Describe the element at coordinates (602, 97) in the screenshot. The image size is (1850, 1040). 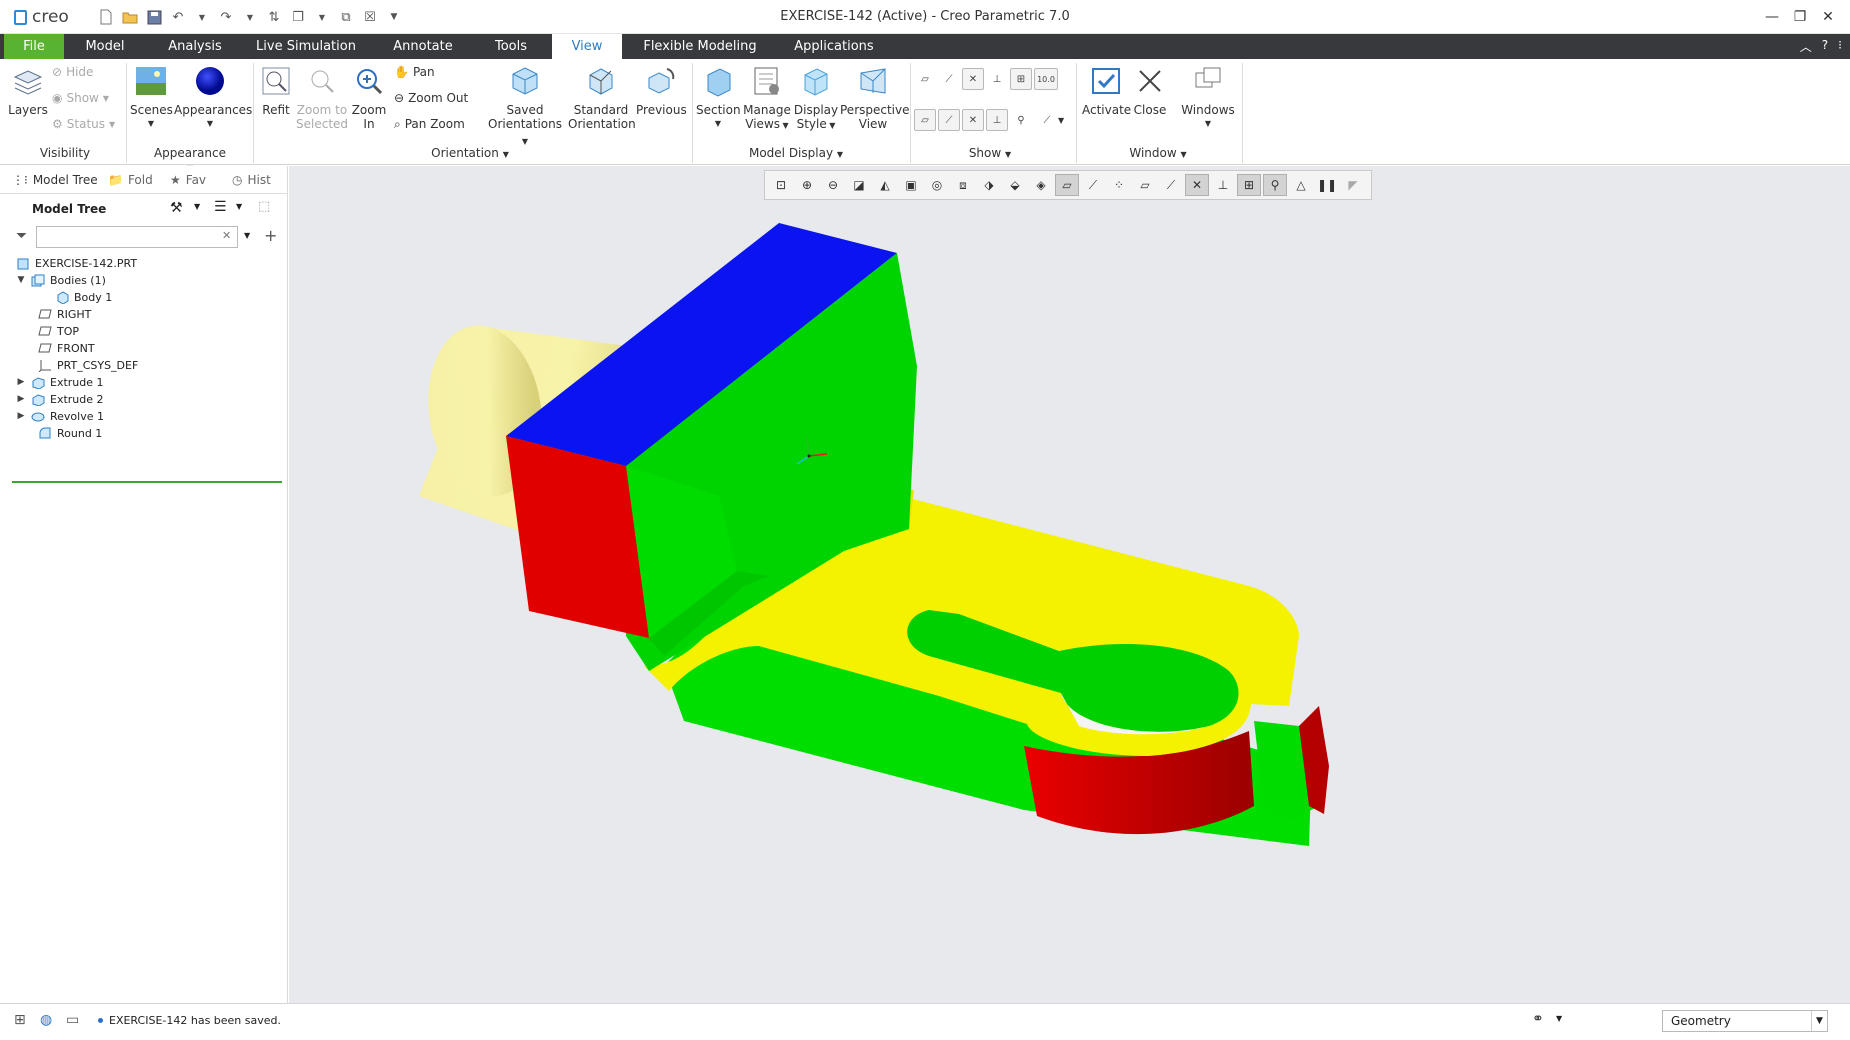
I see `standard-orientation-button: Standard Orientation` at that location.